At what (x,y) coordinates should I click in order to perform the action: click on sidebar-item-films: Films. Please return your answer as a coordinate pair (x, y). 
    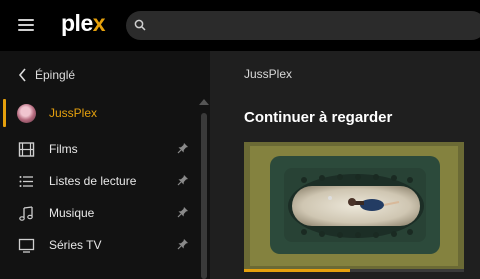
    Looking at the image, I should click on (100, 149).